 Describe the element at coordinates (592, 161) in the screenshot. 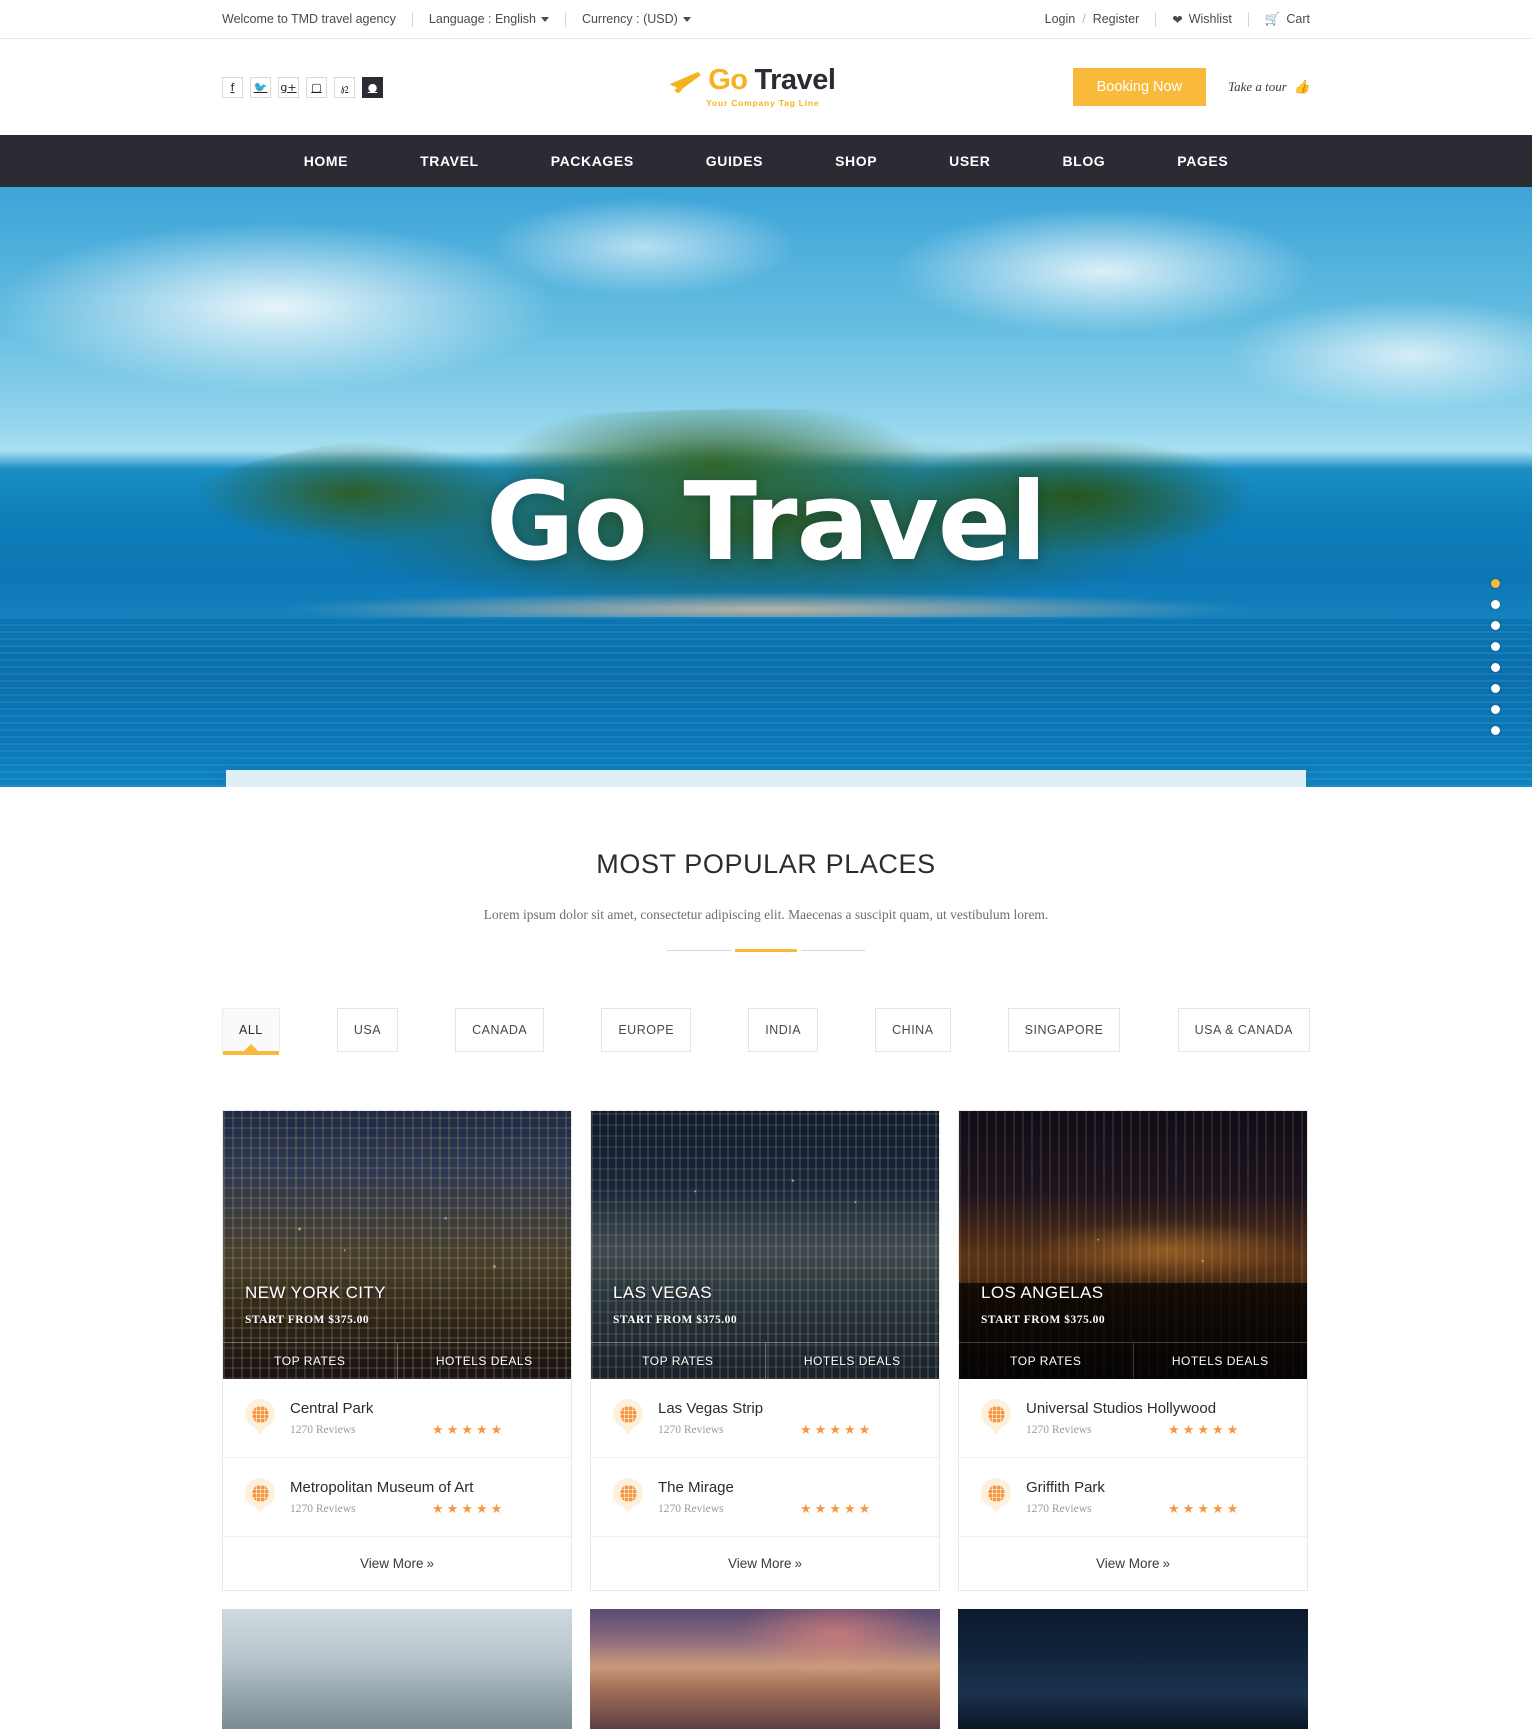

I see `nav-item-packages: PACKAGES` at that location.